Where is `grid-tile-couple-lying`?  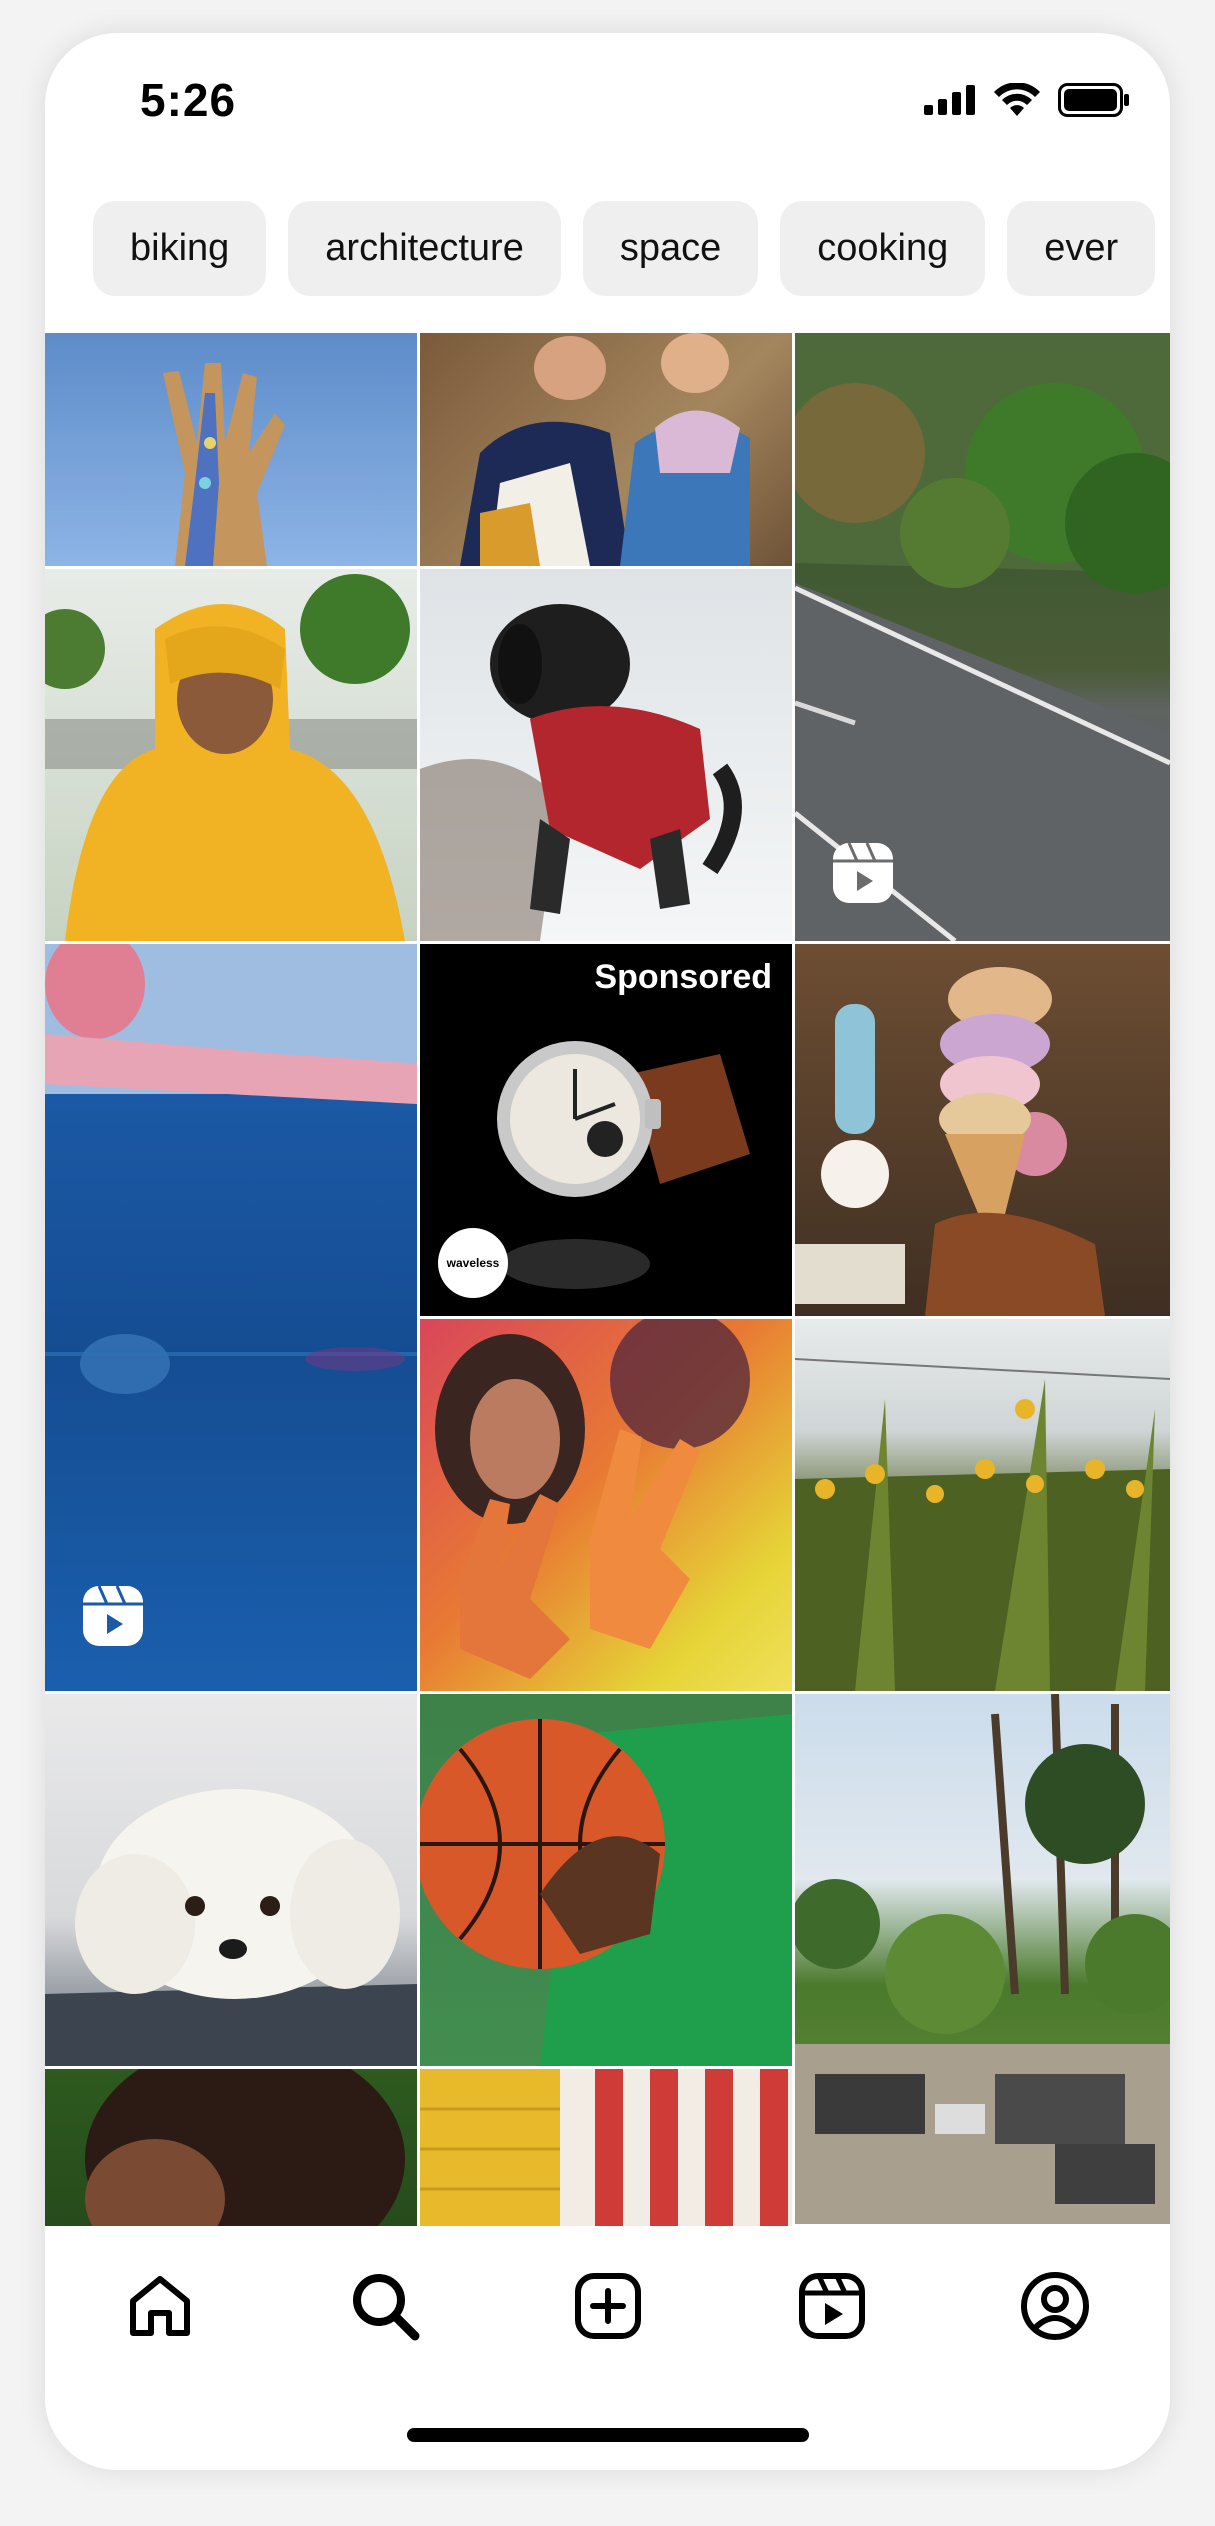
grid-tile-couple-lying is located at coordinates (606, 449).